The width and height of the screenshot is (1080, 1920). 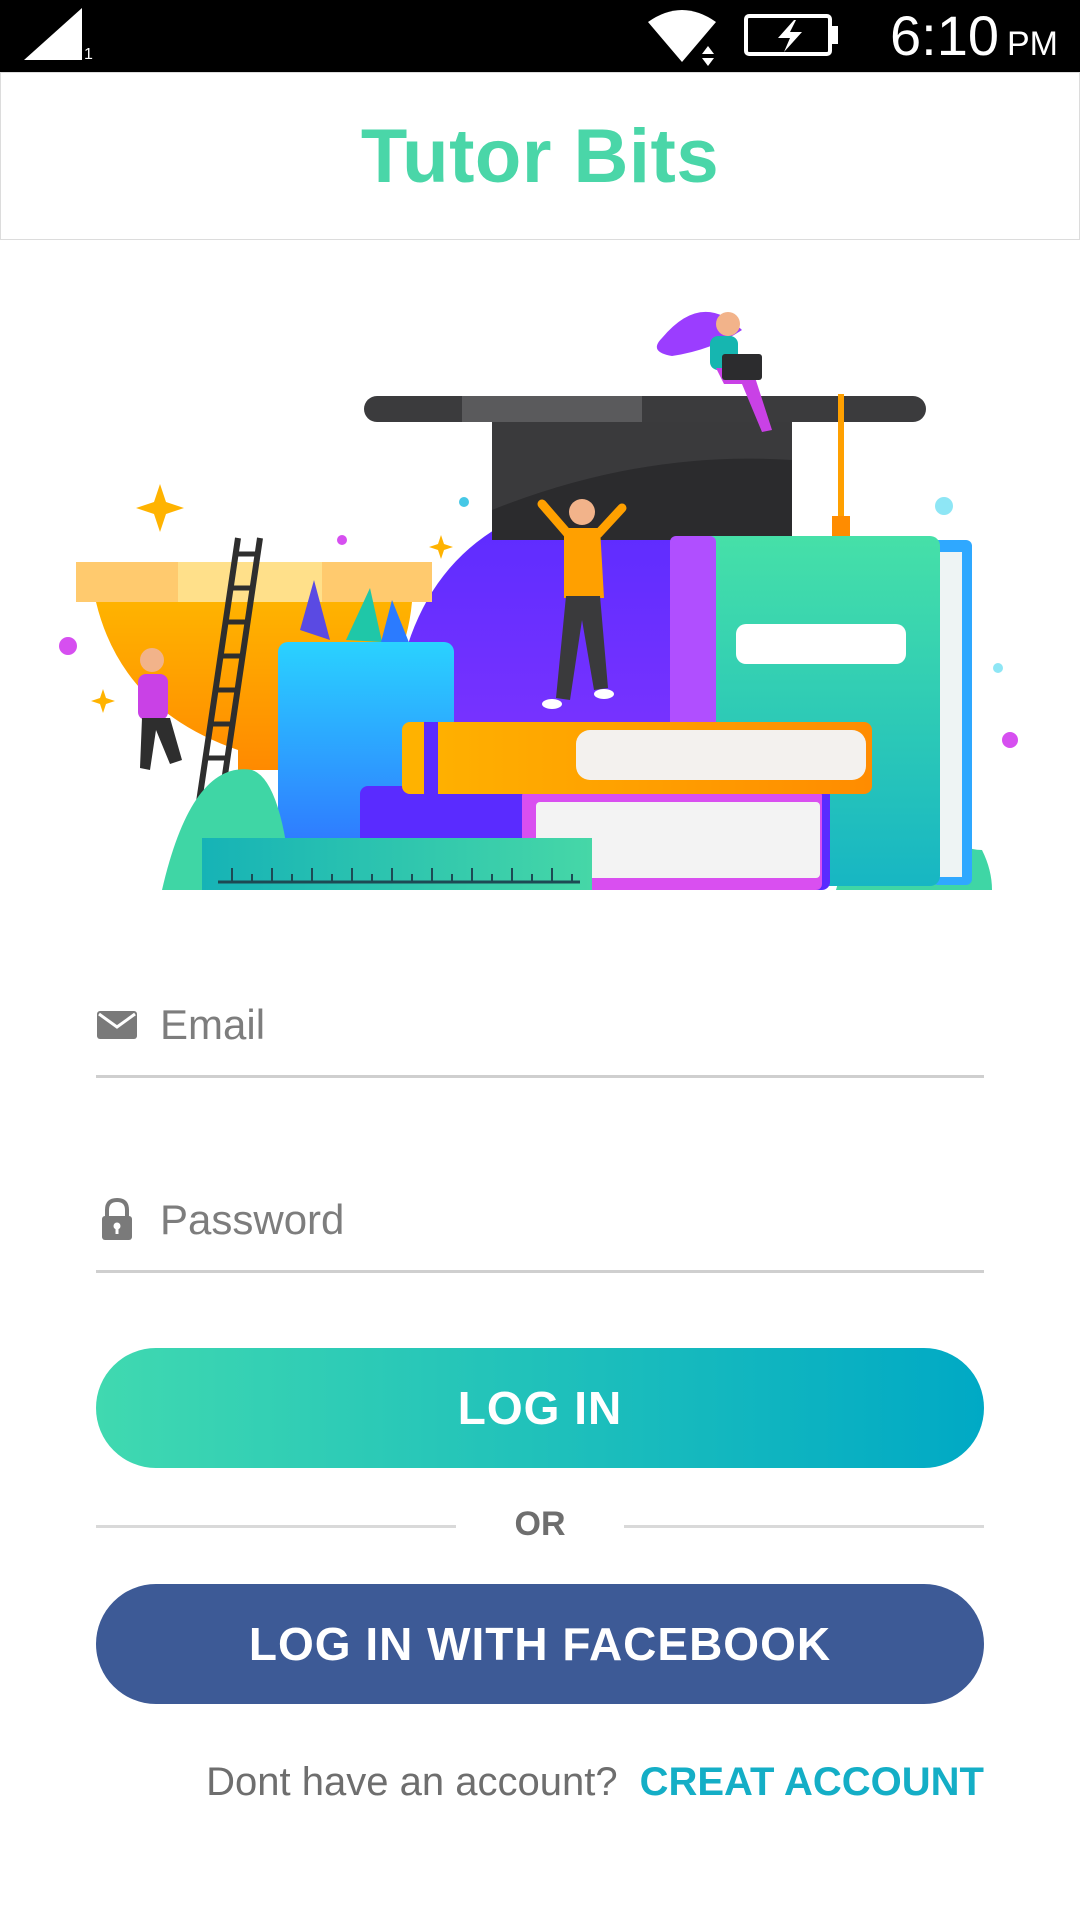 What do you see at coordinates (944, 35) in the screenshot?
I see `status-time-value: 6:10` at bounding box center [944, 35].